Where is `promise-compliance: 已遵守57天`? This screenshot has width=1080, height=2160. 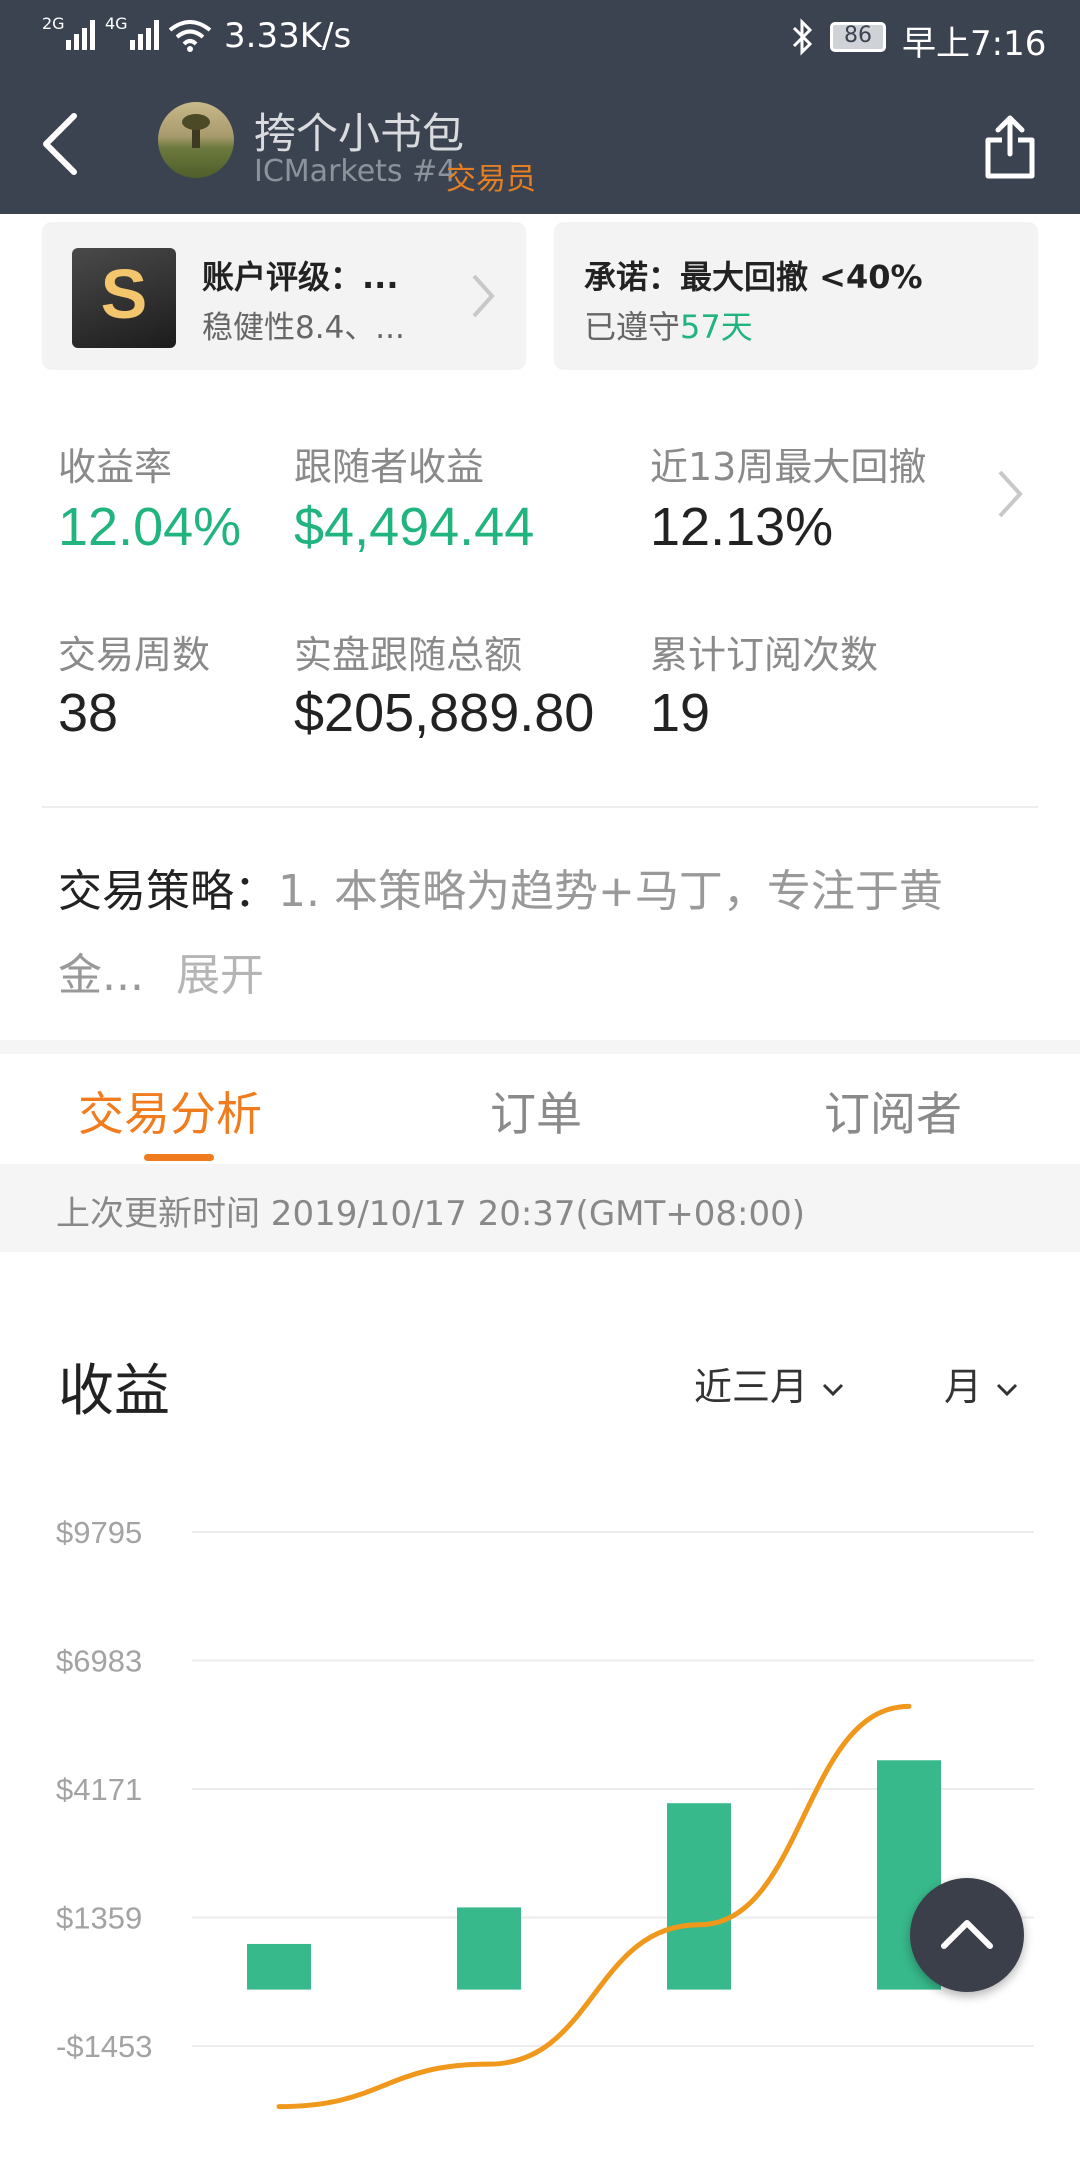
promise-compliance: 已遵守57天 is located at coordinates (668, 325).